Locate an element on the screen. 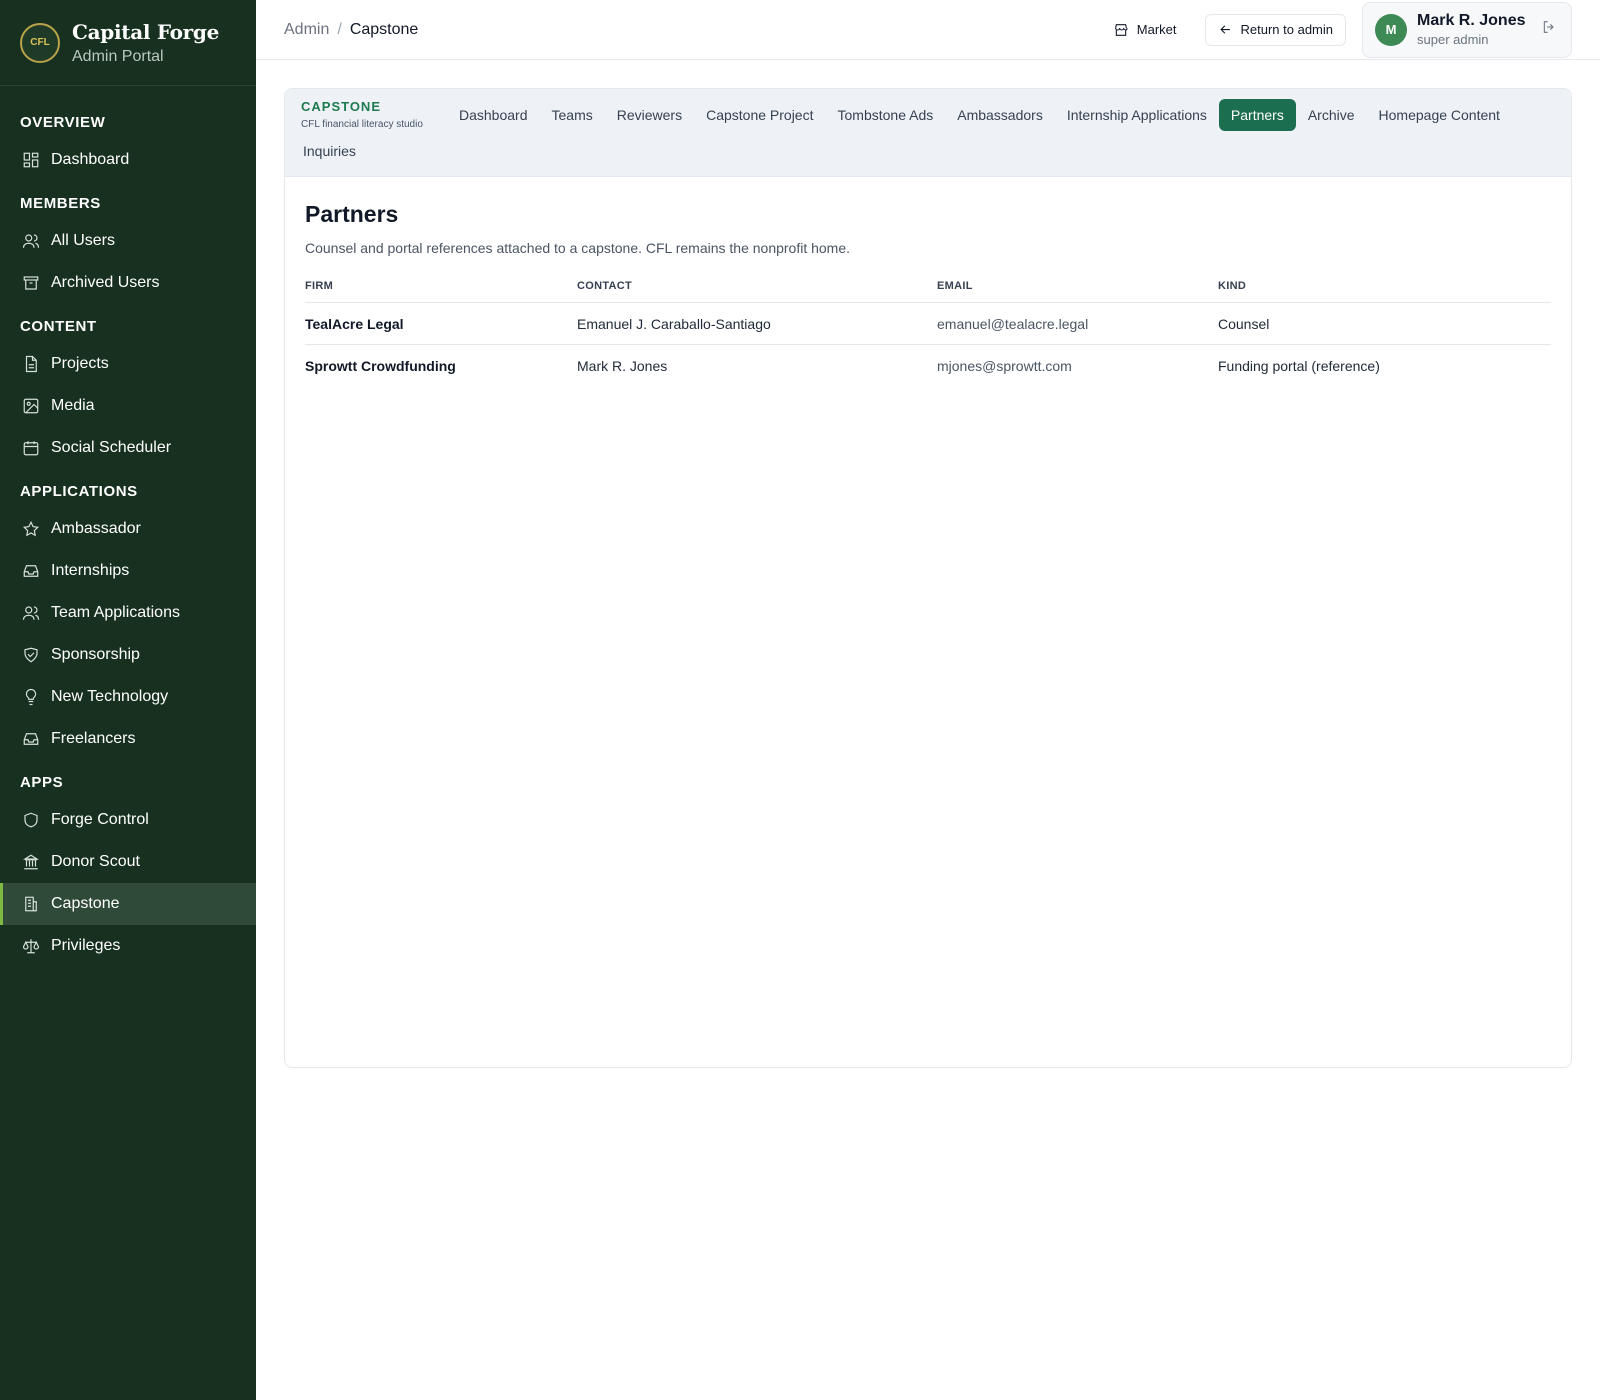 The width and height of the screenshot is (1600, 1400). sidebar-item-ambassador: Ambassador is located at coordinates (128, 529).